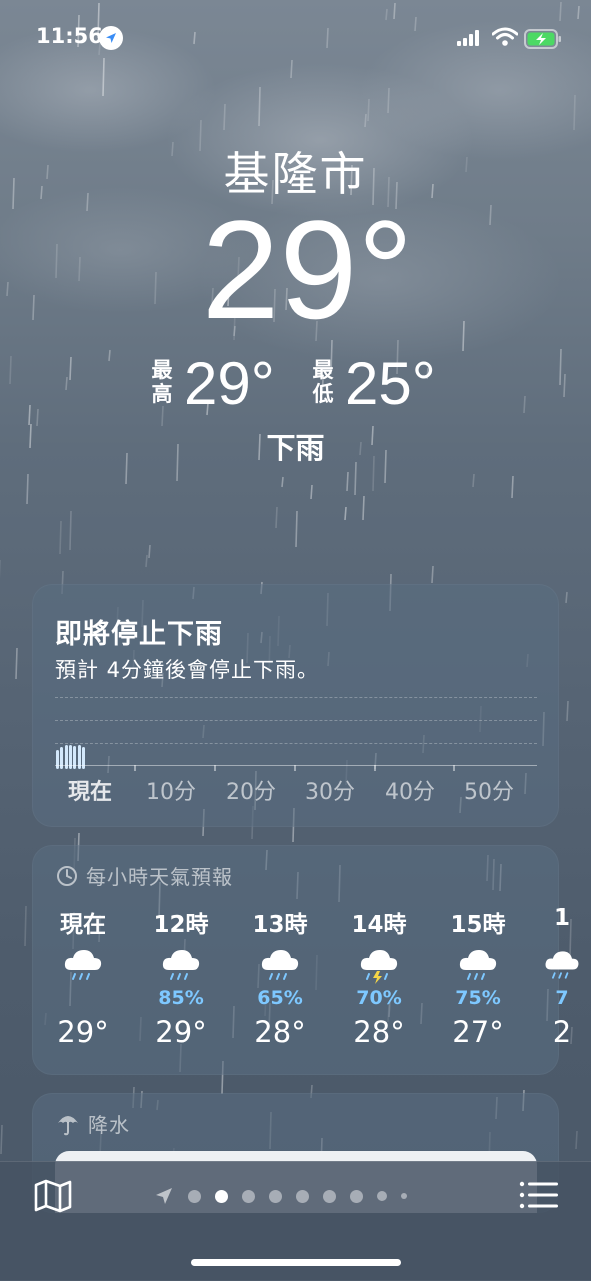 The height and width of the screenshot is (1281, 591). I want to click on time-label: 40分, so click(410, 792).